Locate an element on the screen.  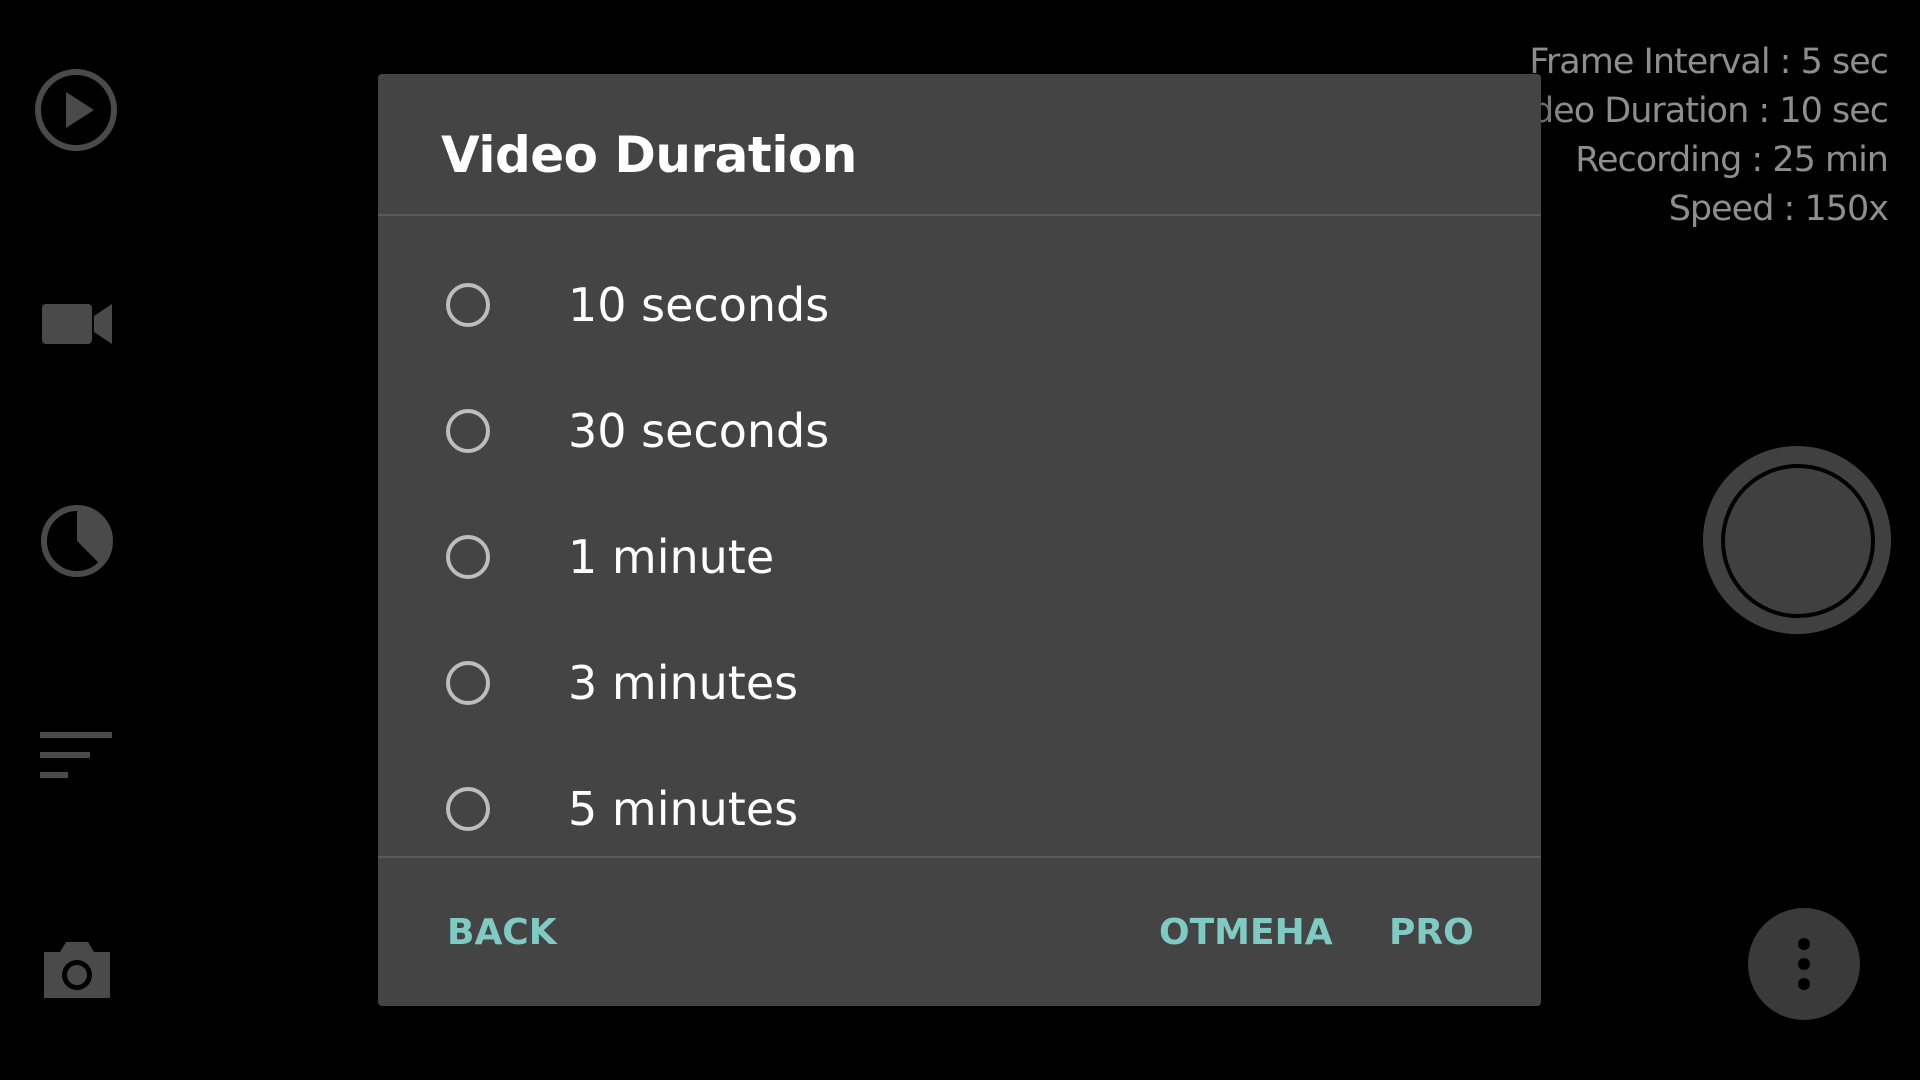
timer-pie-icon is located at coordinates (77, 541).